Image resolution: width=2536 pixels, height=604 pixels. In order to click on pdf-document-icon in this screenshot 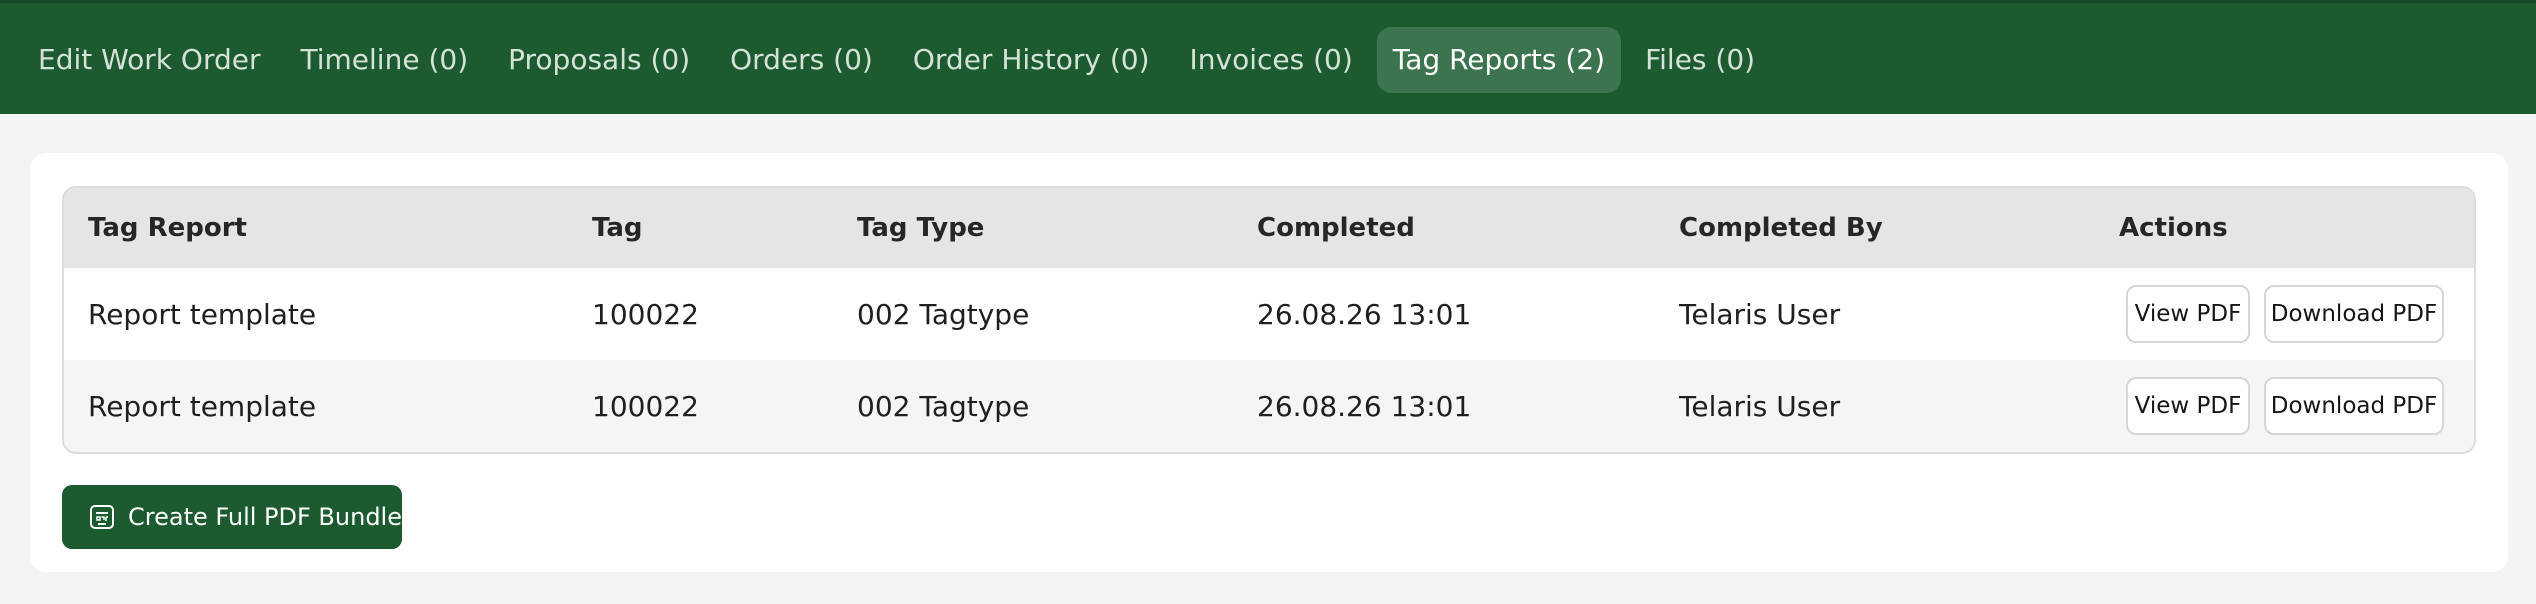, I will do `click(102, 517)`.